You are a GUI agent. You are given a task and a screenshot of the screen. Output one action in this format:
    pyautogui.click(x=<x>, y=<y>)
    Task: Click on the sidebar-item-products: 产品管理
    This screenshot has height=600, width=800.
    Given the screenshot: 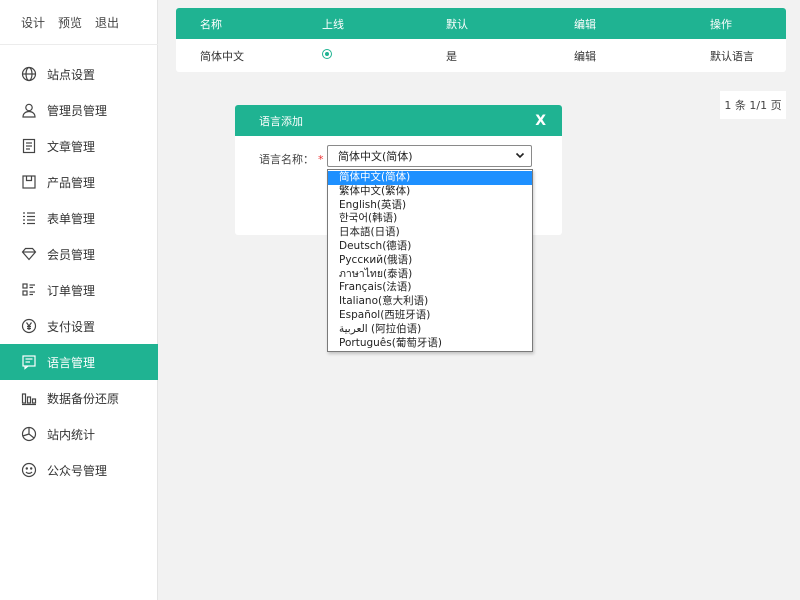 What is the action you would take?
    pyautogui.click(x=79, y=182)
    